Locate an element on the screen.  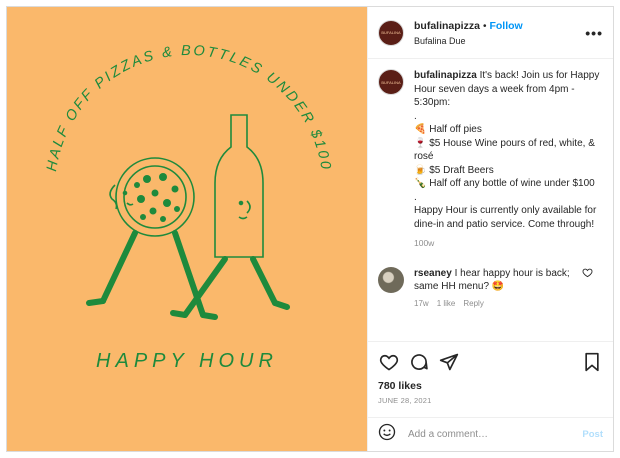
caption-avatar: BUFALINA is located at coordinates (391, 82).